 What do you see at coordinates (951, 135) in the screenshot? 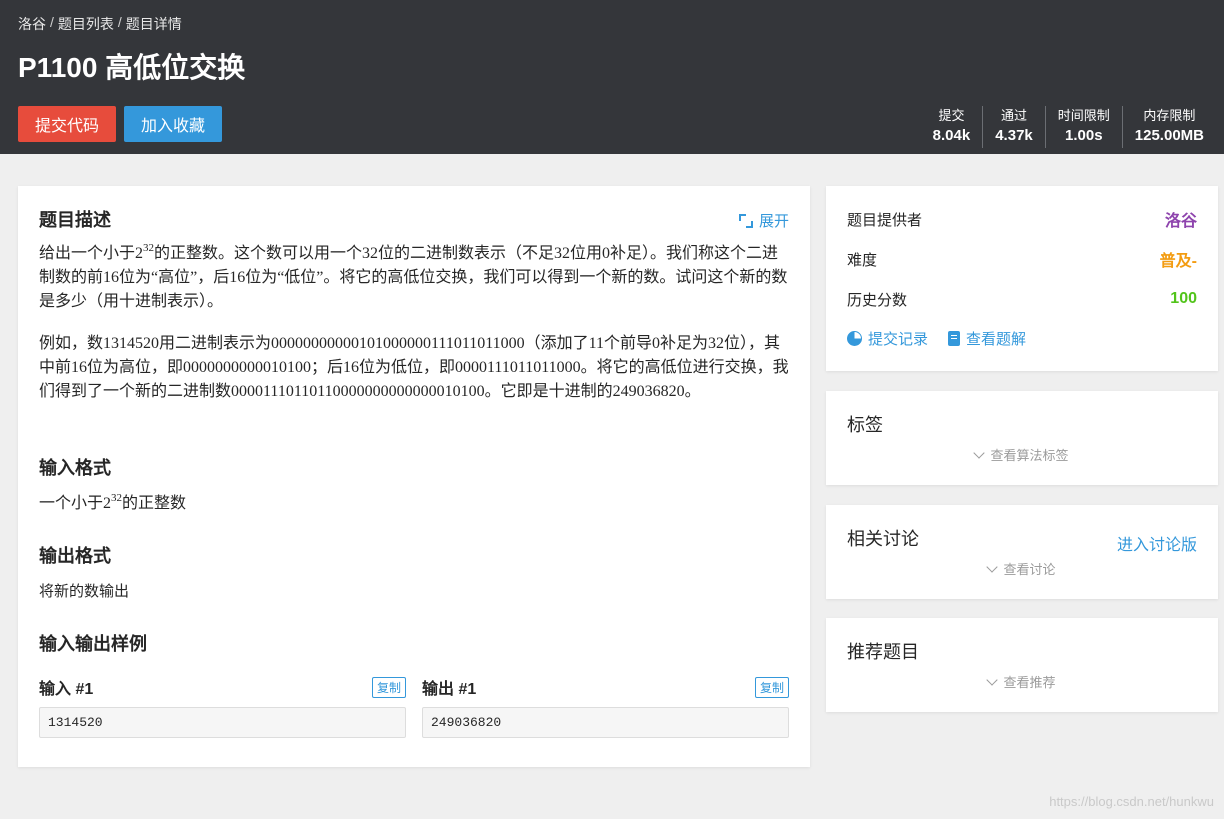
I see `stat-value: 8.04k` at bounding box center [951, 135].